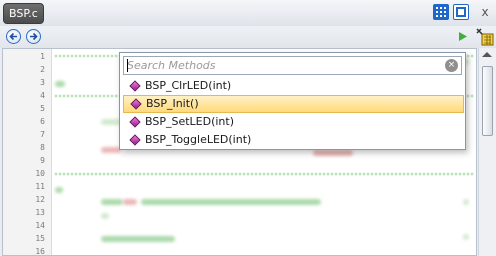  Describe the element at coordinates (487, 152) in the screenshot. I see `vertical-scrollbar` at that location.